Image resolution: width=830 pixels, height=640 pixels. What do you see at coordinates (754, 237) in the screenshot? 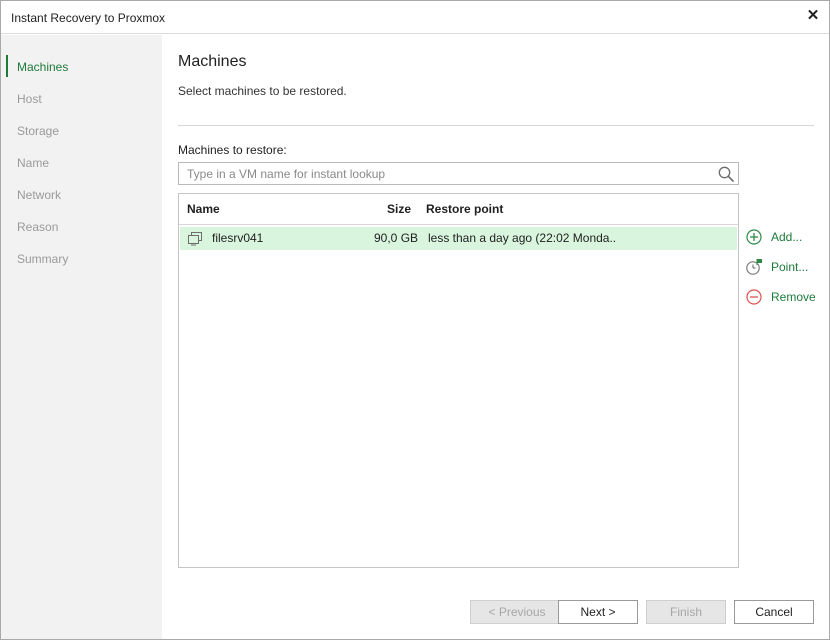
I see `add-icon` at bounding box center [754, 237].